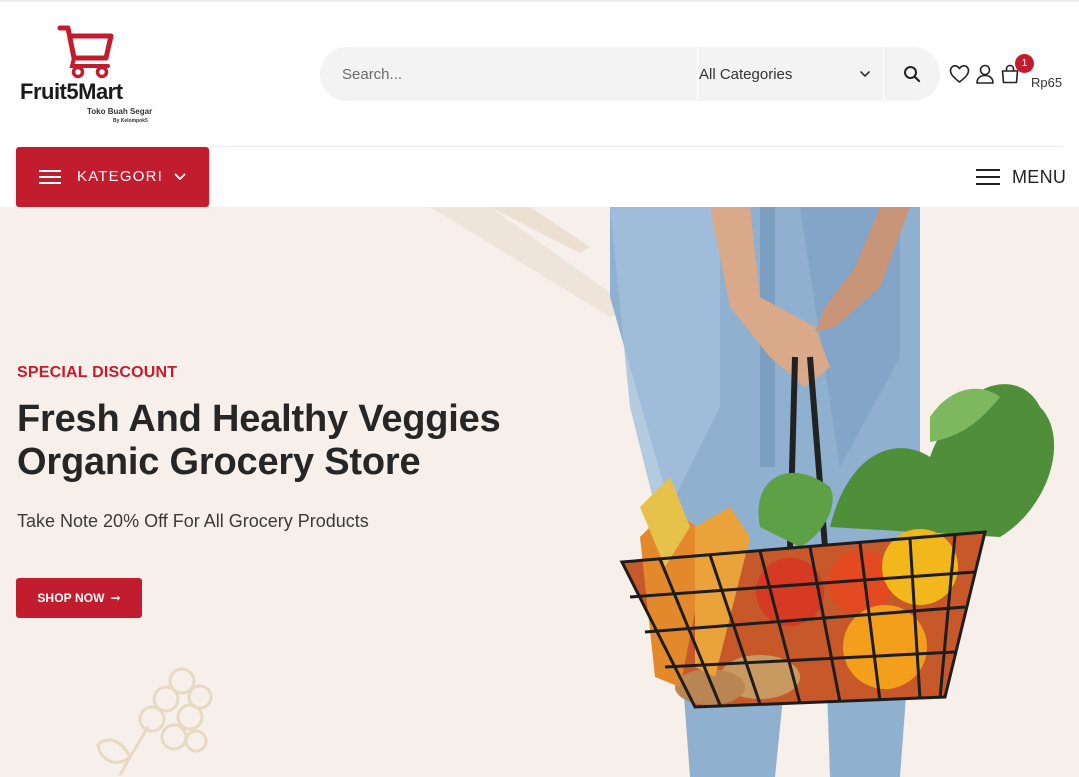  I want to click on search-bar: All Categories, so click(630, 74).